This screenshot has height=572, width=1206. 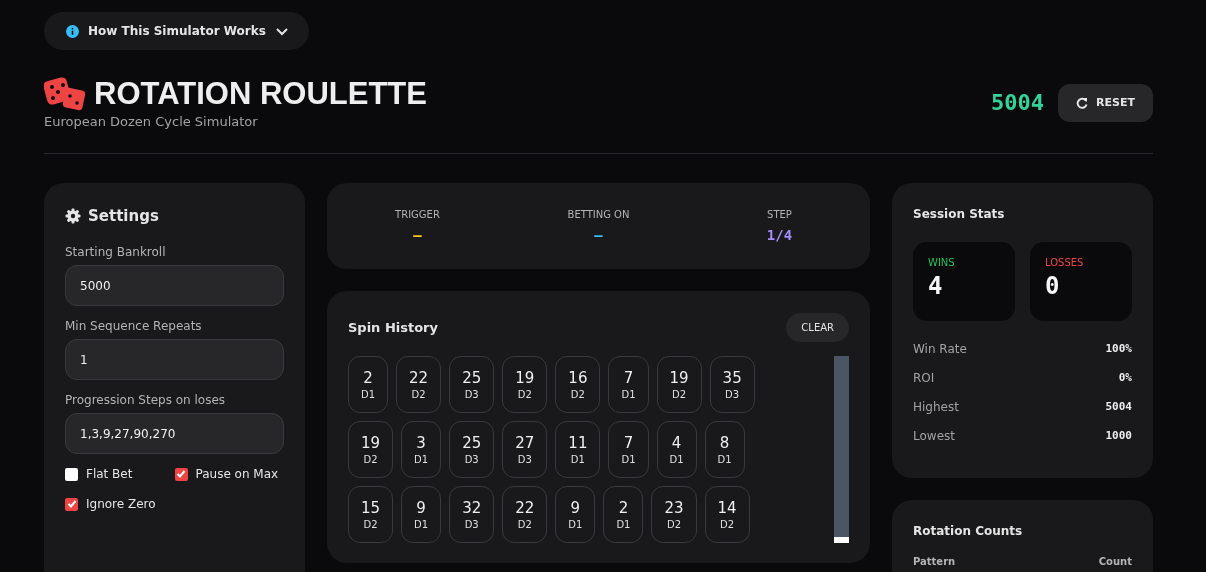 What do you see at coordinates (123, 216) in the screenshot?
I see `settings-title: Settings` at bounding box center [123, 216].